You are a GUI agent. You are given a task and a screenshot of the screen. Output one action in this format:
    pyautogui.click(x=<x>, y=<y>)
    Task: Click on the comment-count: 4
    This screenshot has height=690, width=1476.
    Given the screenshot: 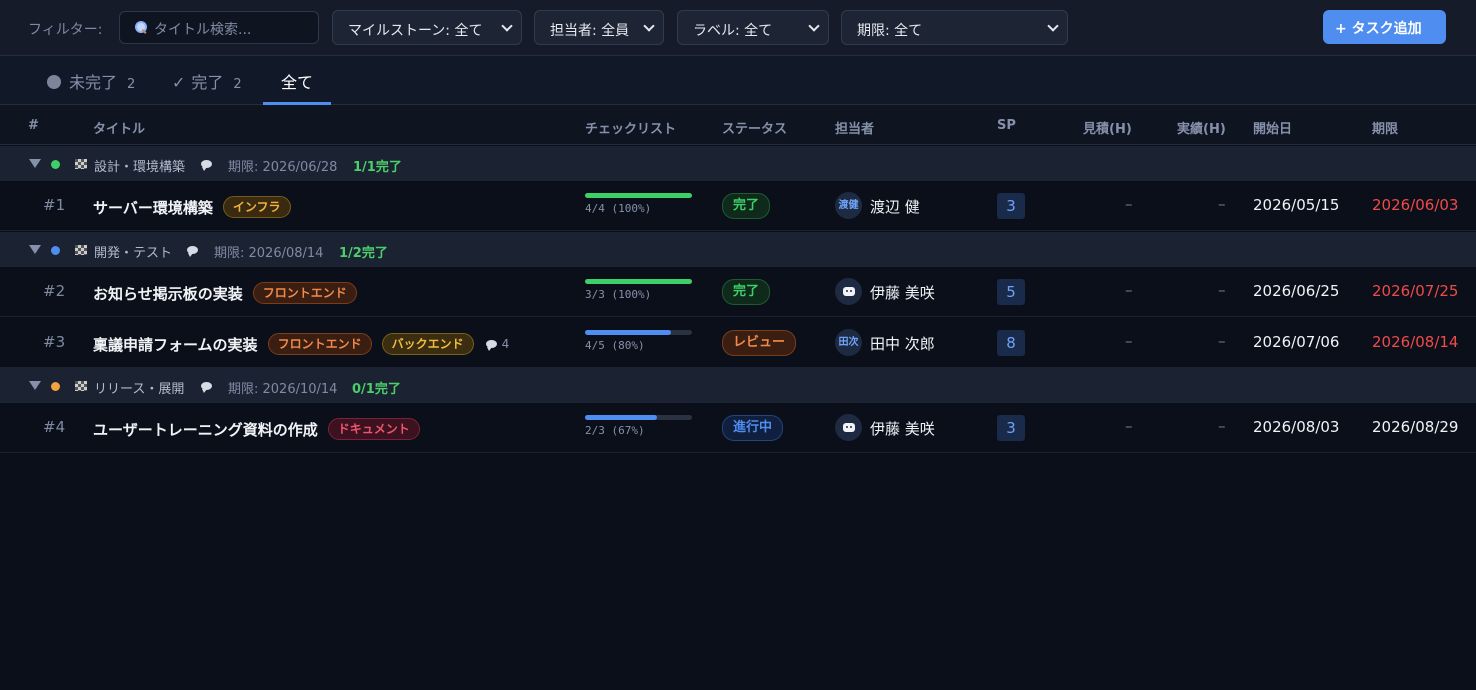 What is the action you would take?
    pyautogui.click(x=497, y=344)
    